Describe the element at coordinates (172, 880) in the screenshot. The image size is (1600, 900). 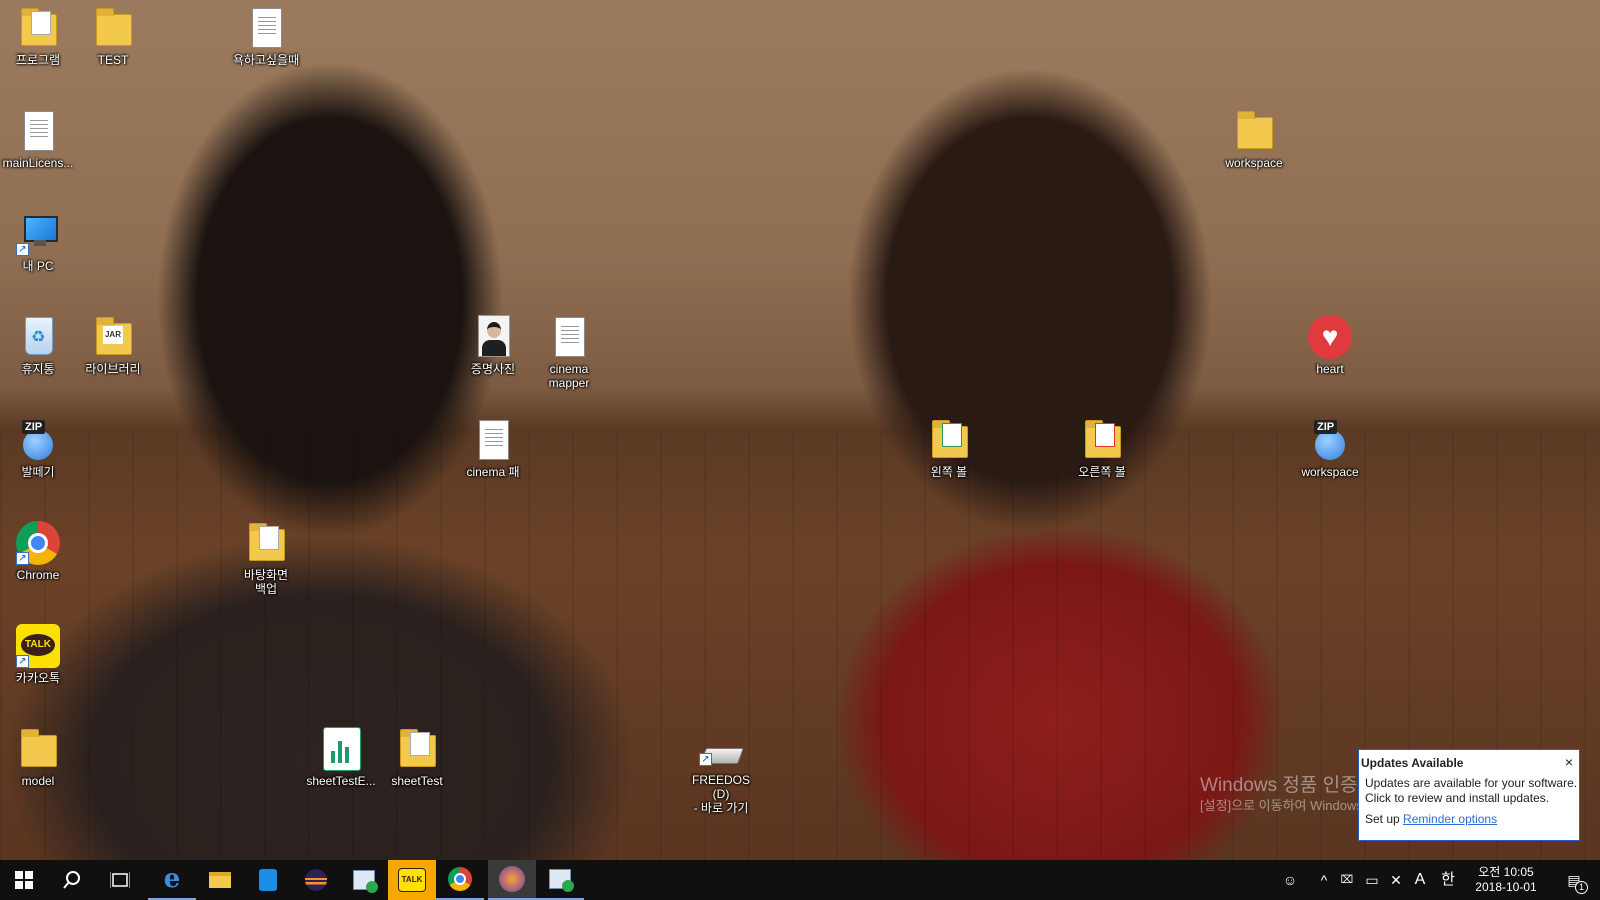
I see `taskbar-edge: e` at that location.